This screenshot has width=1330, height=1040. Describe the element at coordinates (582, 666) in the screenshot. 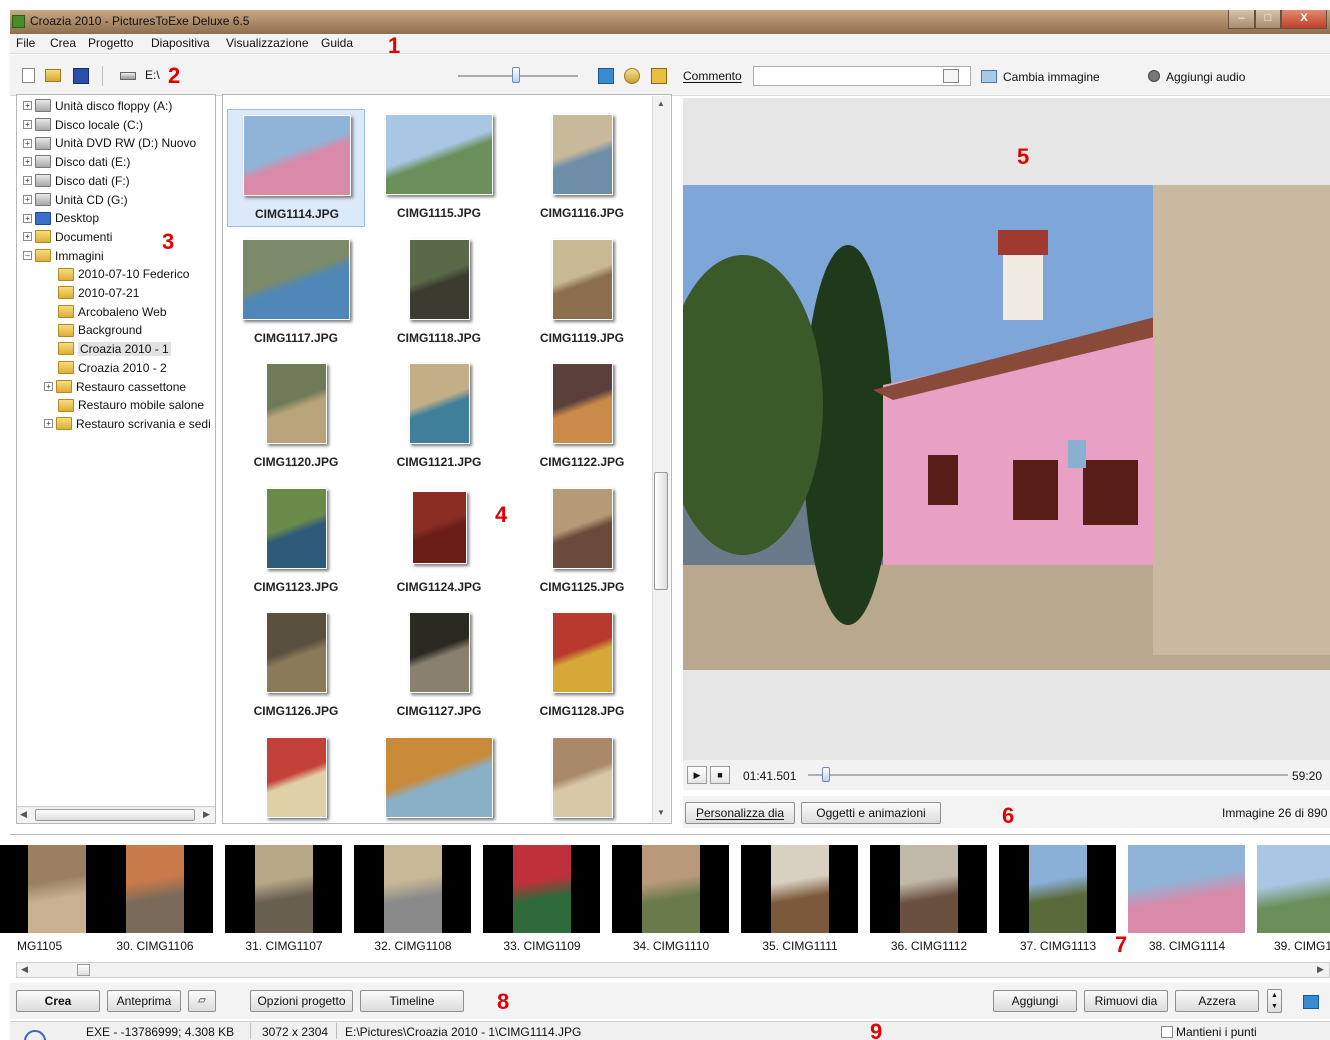

I see `thumbnail: CIMG1128.JPG` at that location.